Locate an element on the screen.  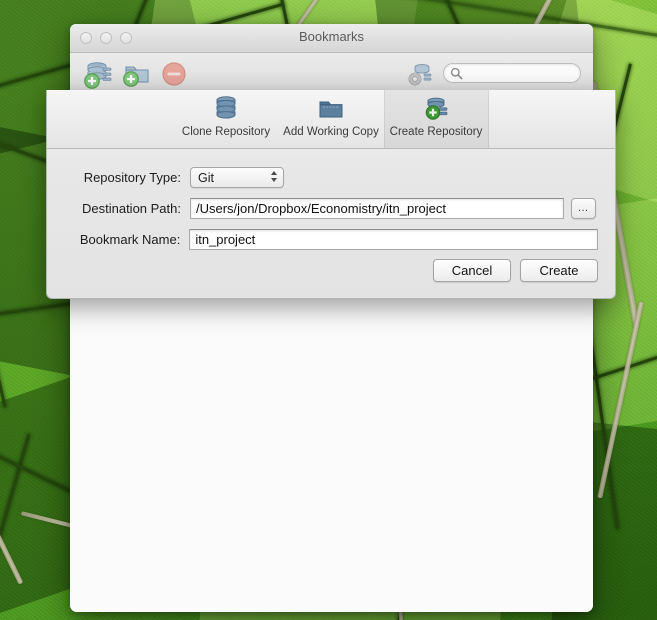
bookmark-name-row: Bookmark Name: is located at coordinates (331, 239).